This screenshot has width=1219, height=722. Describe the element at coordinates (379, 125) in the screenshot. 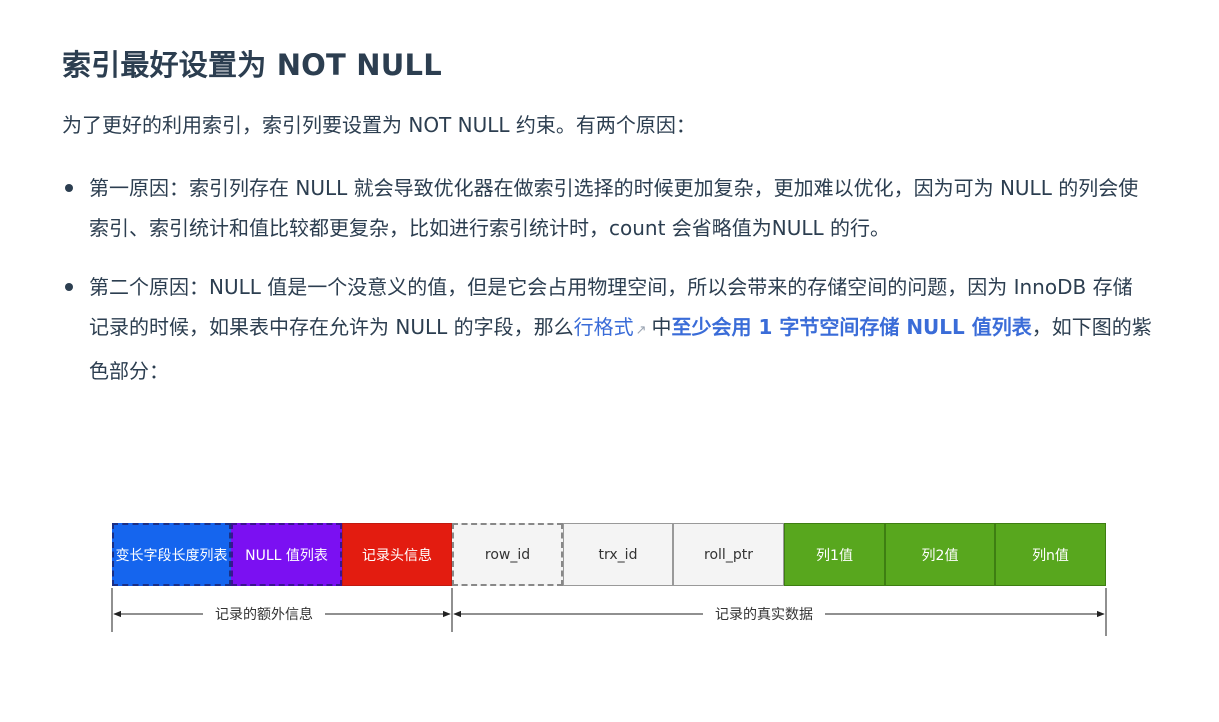

I see `intro-paragraph: 为了更好的利用索引，索引列要设置为 NOT NULL 约束。有两个原因：` at that location.